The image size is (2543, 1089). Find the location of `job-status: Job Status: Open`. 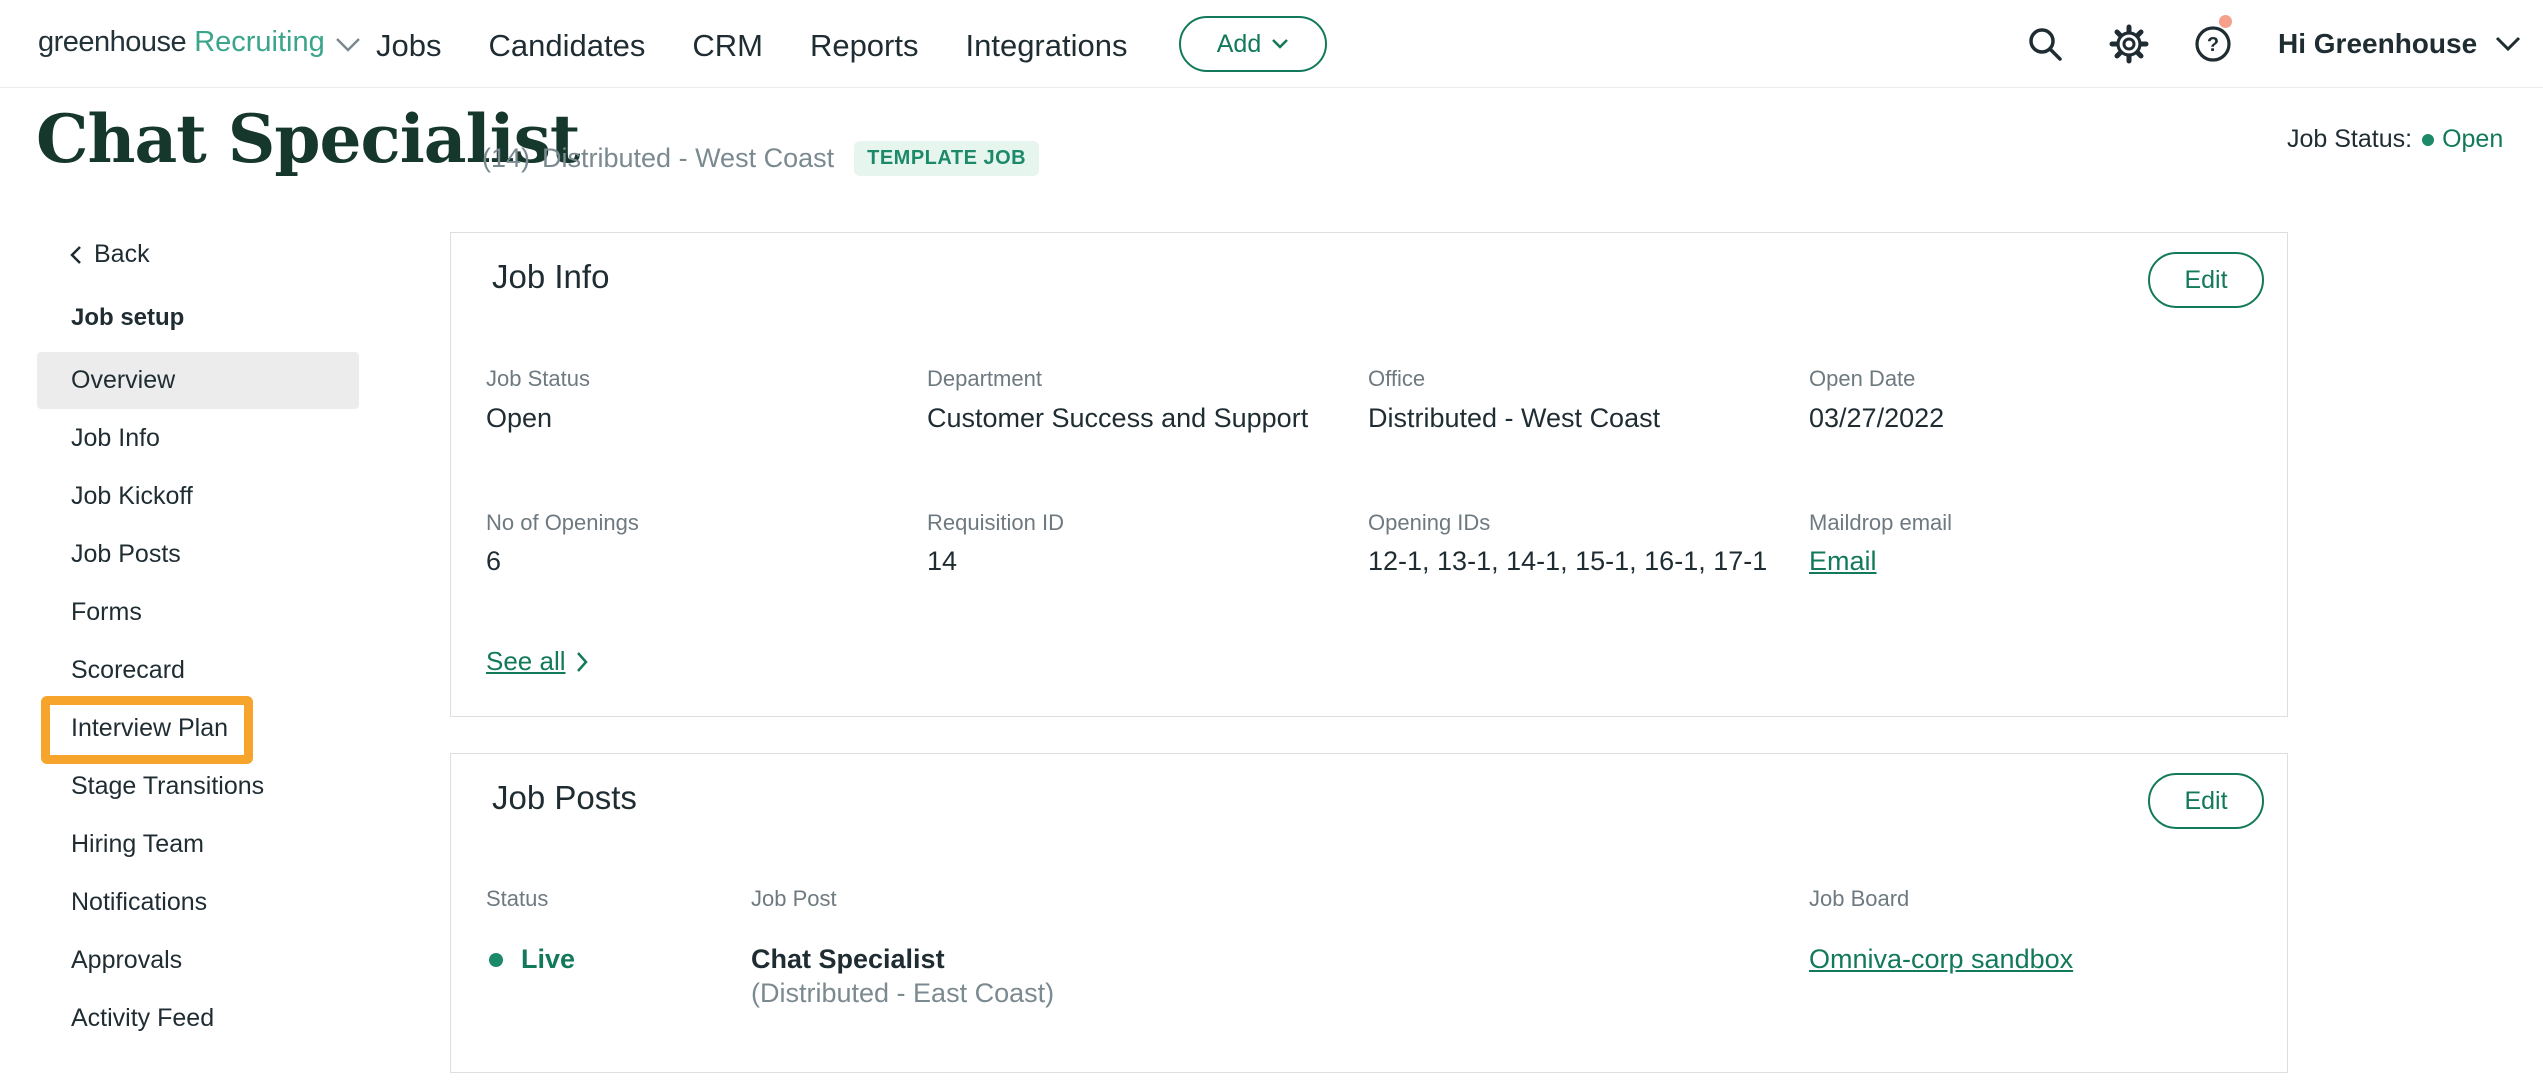

job-status: Job Status: Open is located at coordinates (2395, 139).